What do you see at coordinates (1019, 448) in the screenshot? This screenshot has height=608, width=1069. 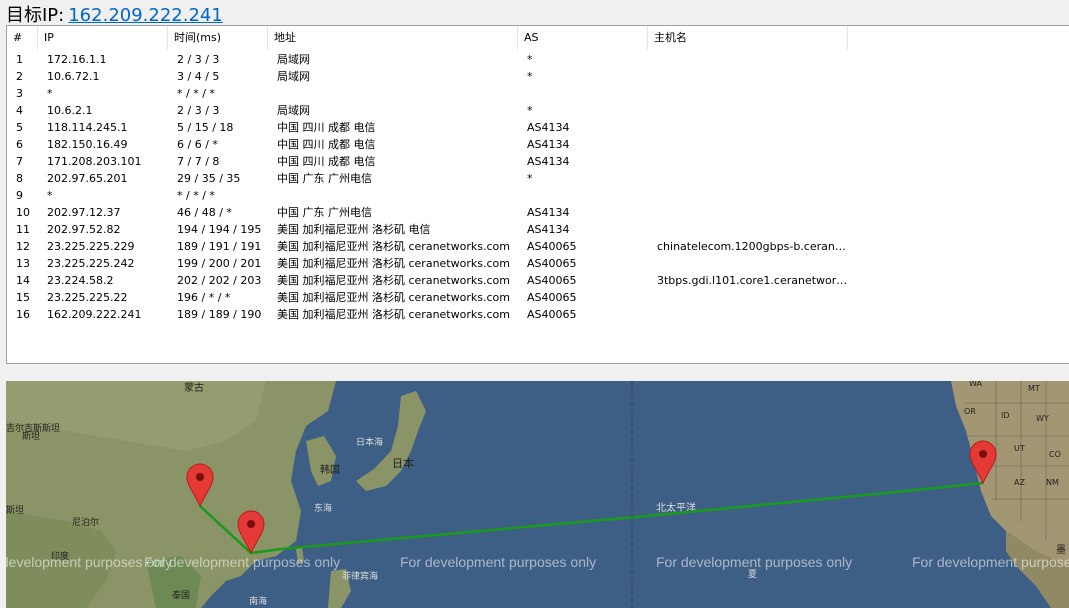 I see `label-ut: UT` at bounding box center [1019, 448].